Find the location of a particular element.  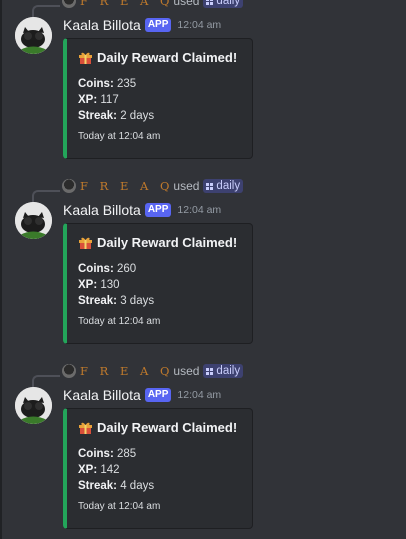

streak-field: Streak: 2 days is located at coordinates (165, 116).